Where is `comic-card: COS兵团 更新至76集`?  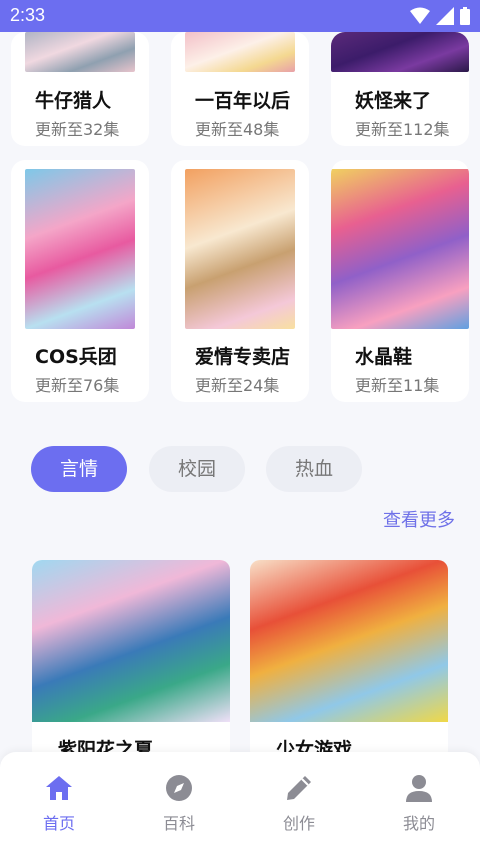 comic-card: COS兵团 更新至76集 is located at coordinates (80, 281).